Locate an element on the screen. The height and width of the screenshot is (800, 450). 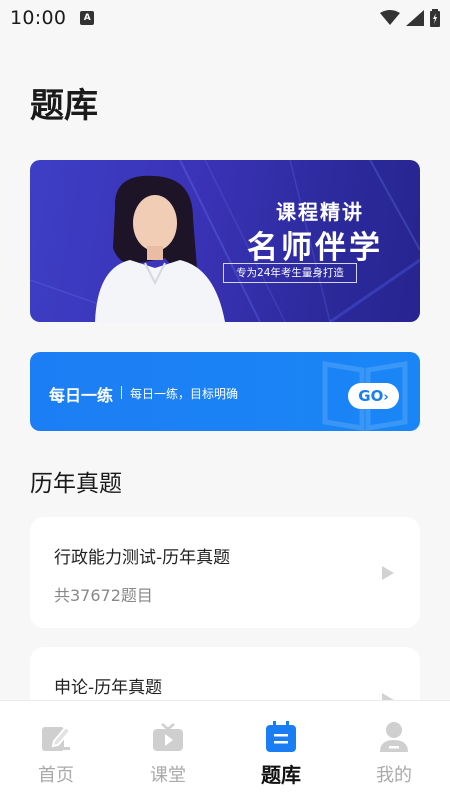
signal-icon is located at coordinates (415, 18).